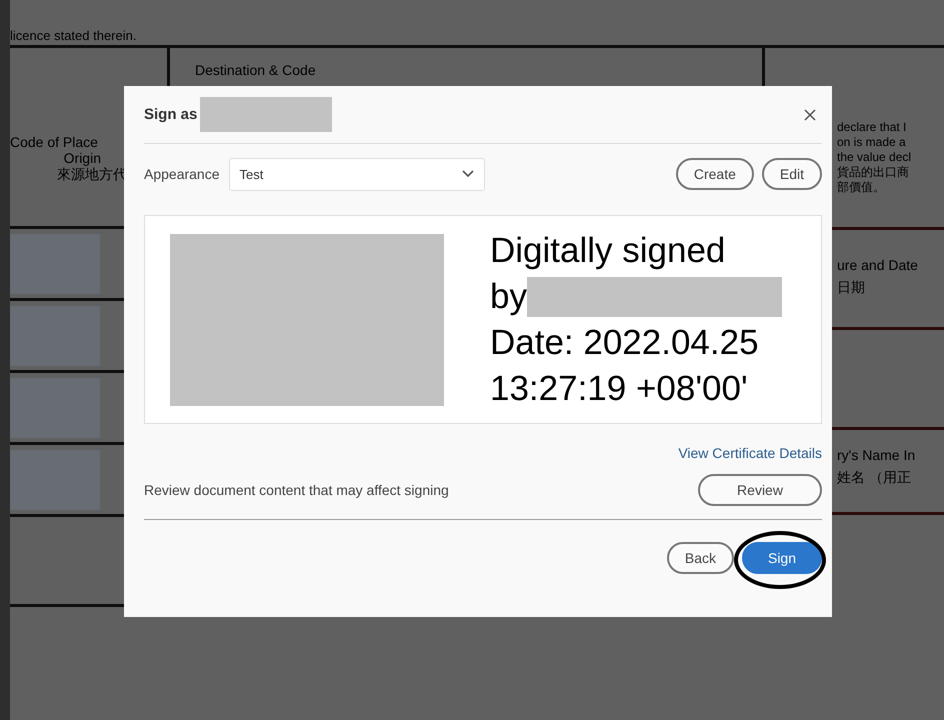 This screenshot has width=944, height=720. Describe the element at coordinates (861, 187) in the screenshot. I see `document-text: 部價值。` at that location.